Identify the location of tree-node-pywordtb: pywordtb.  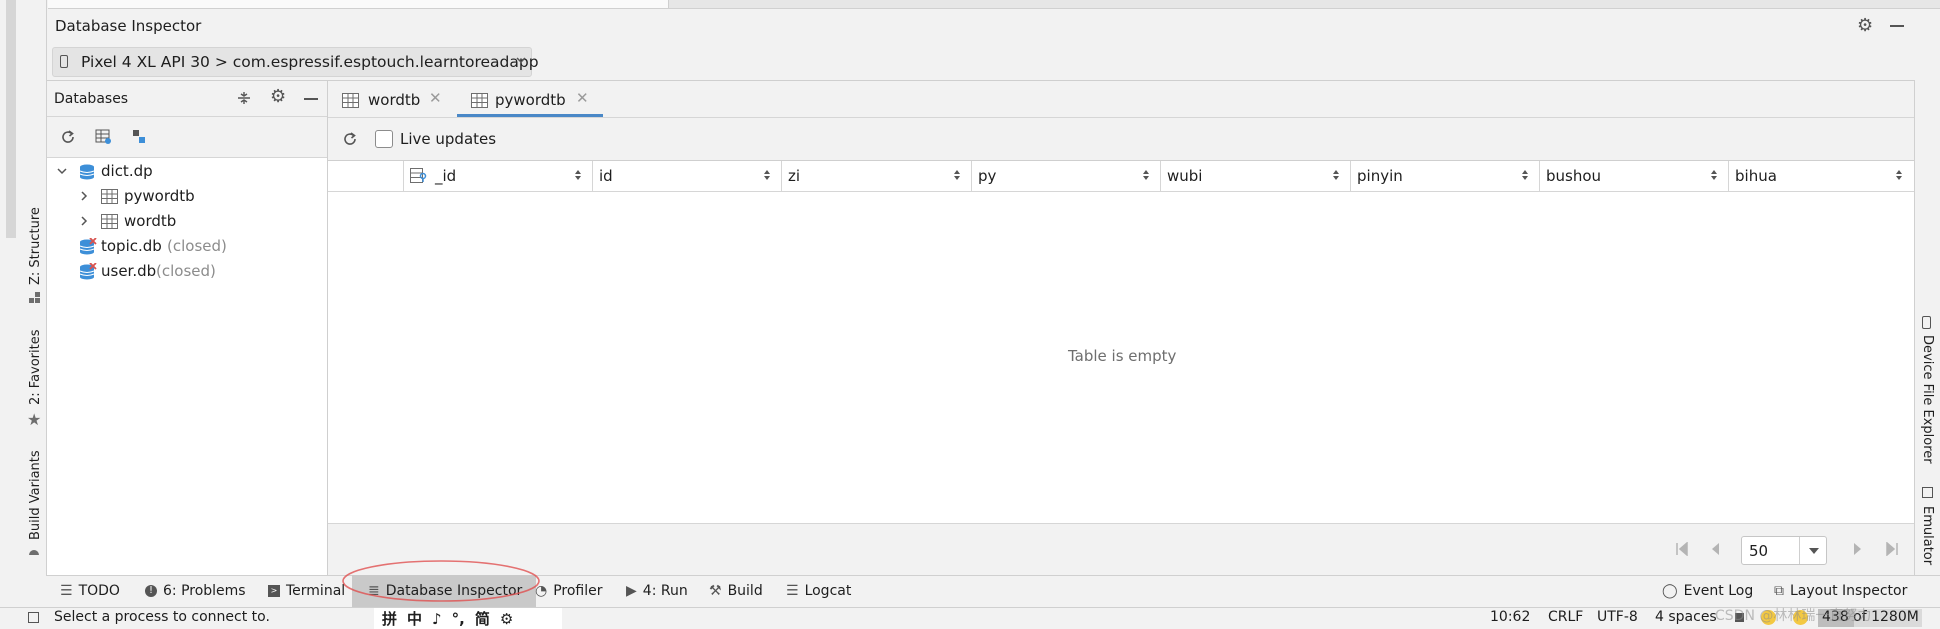
(187, 196).